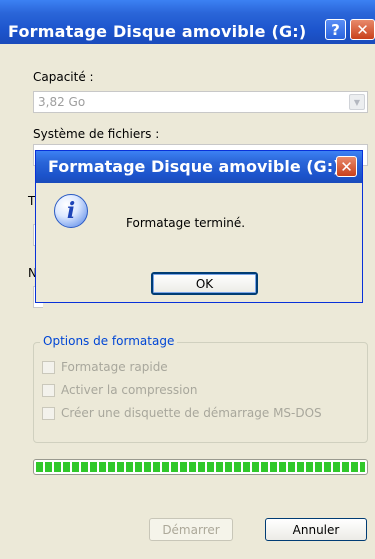  I want to click on quick-format-label: Formatage rapide, so click(114, 367).